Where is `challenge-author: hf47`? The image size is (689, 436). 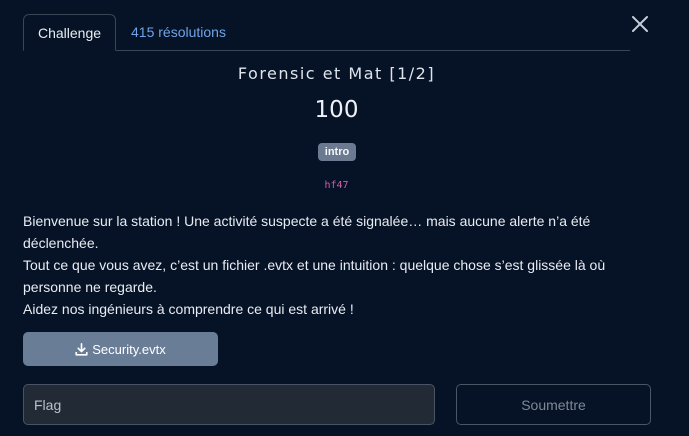
challenge-author: hf47 is located at coordinates (336, 185).